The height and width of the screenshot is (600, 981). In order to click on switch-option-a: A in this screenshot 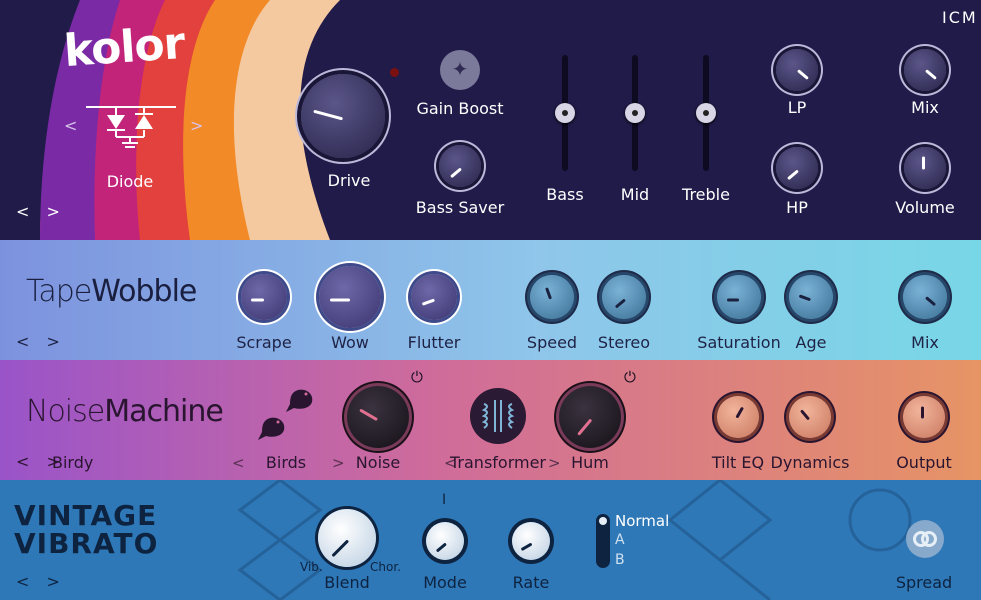, I will do `click(620, 540)`.